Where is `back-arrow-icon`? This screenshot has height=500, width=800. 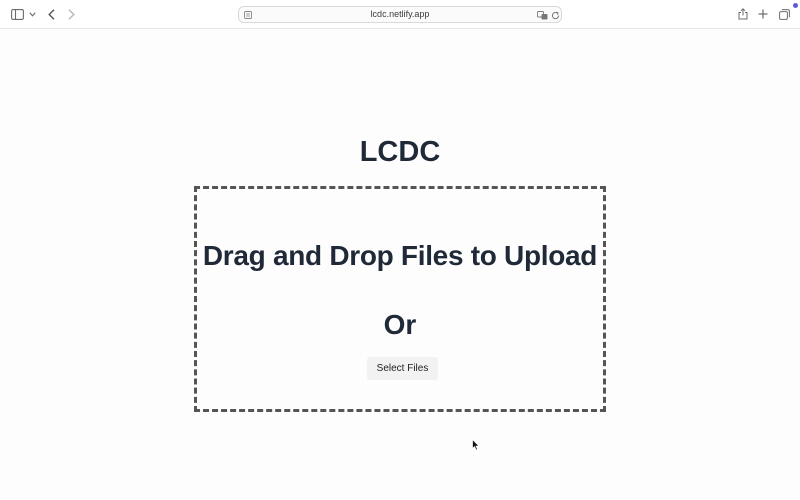
back-arrow-icon is located at coordinates (51, 14).